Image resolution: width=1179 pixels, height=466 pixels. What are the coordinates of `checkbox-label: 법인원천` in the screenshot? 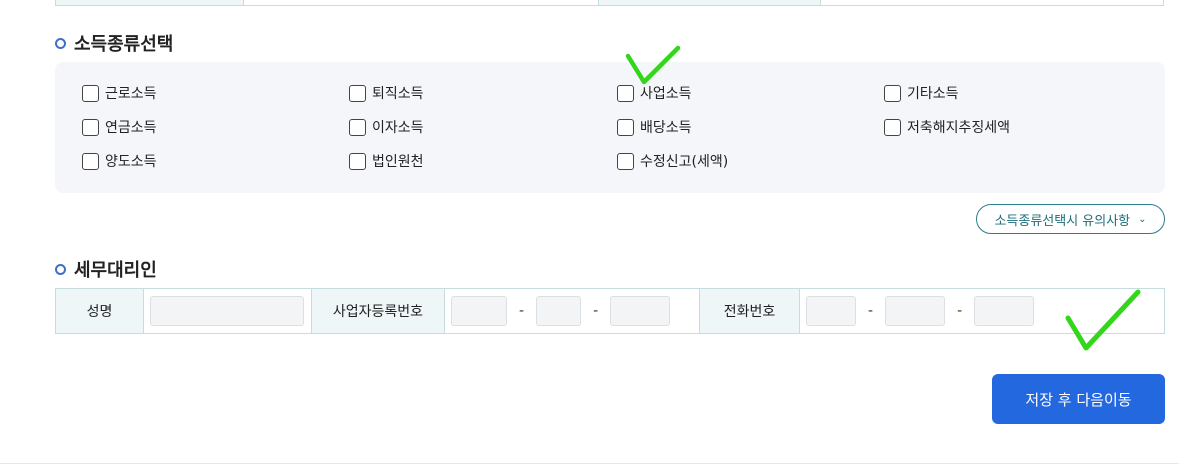 It's located at (398, 162).